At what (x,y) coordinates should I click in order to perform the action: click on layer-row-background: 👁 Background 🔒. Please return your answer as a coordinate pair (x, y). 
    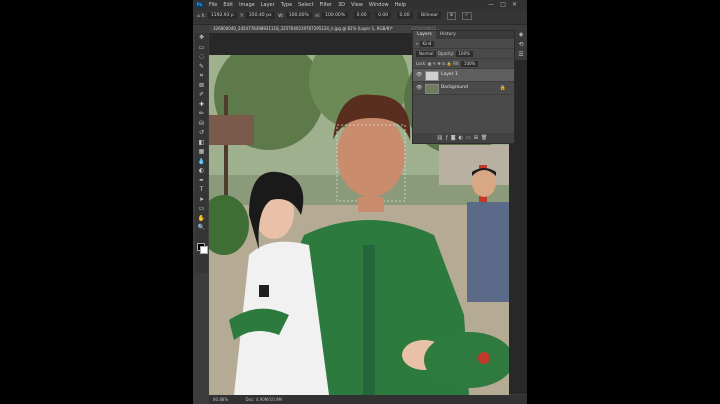
    Looking at the image, I should click on (463, 88).